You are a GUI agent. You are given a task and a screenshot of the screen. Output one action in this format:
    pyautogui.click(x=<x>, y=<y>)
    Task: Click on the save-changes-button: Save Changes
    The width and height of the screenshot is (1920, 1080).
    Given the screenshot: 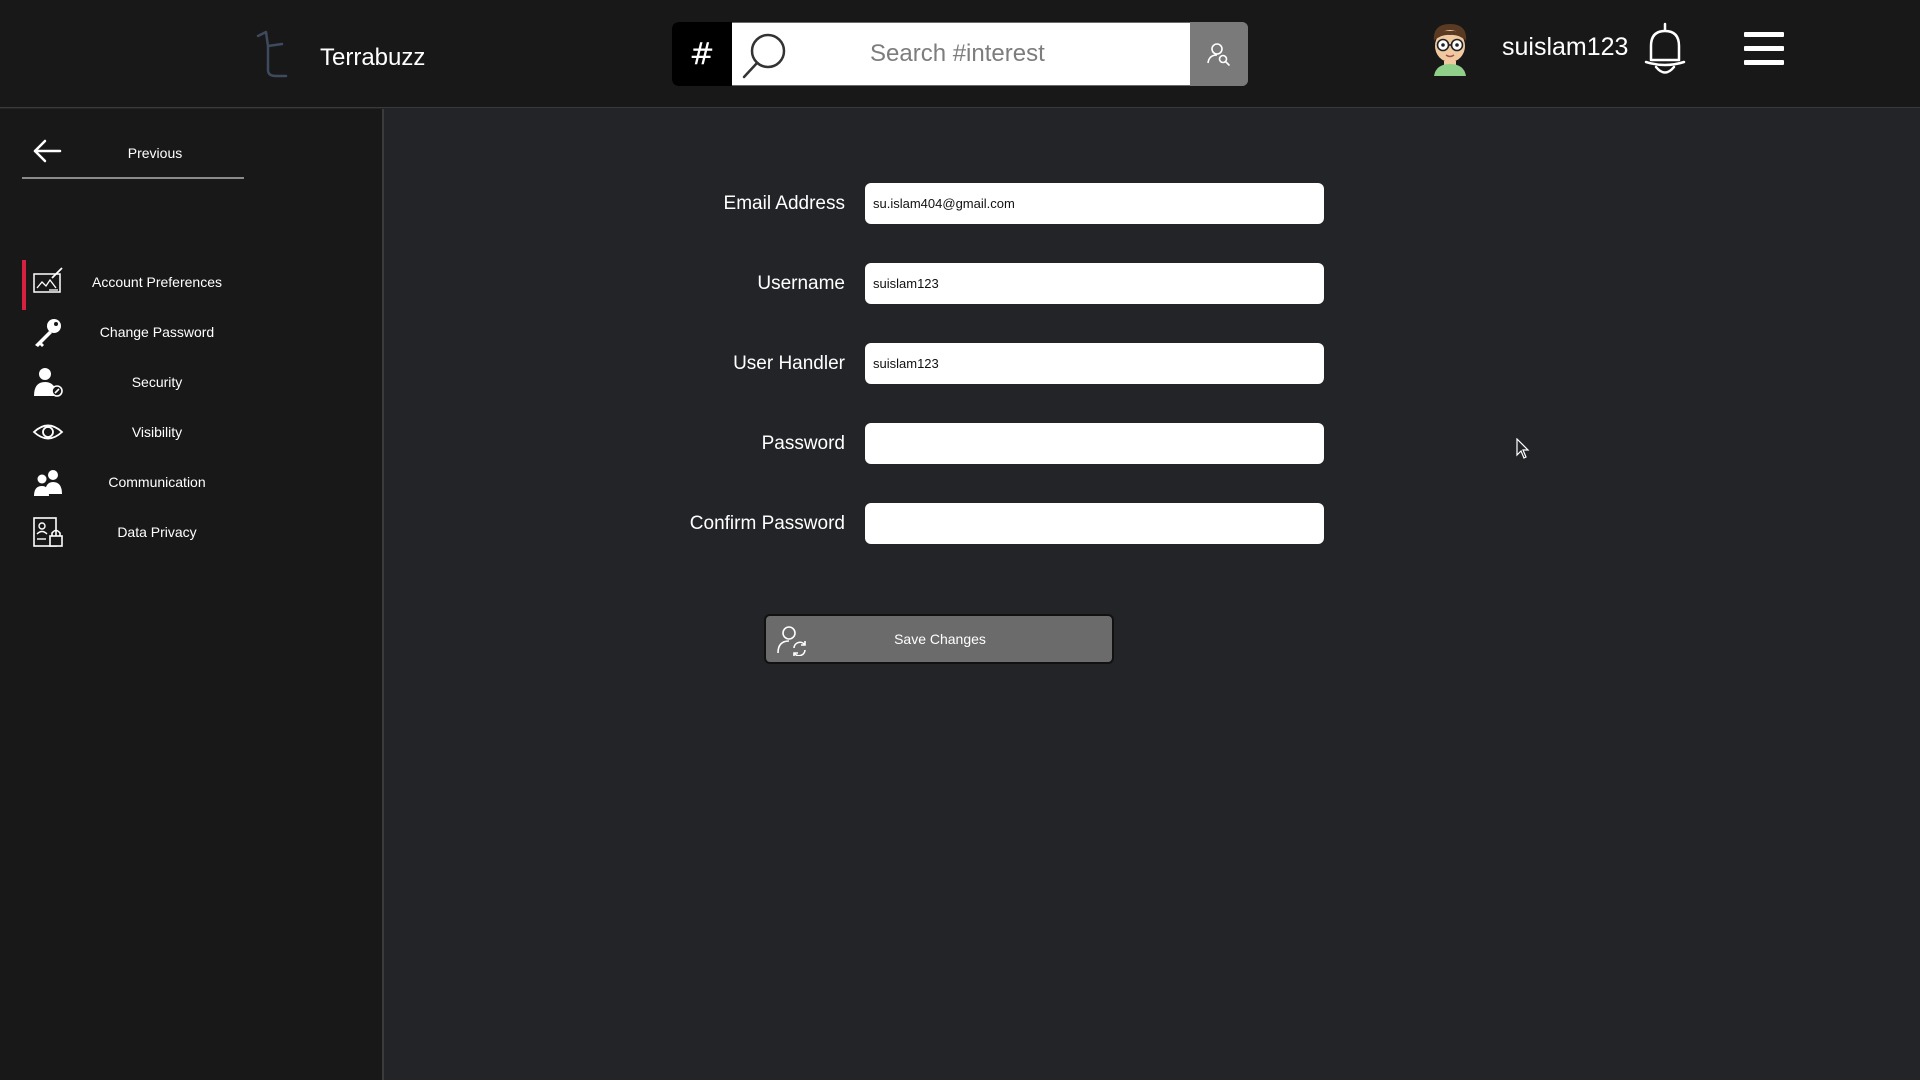 What is the action you would take?
    pyautogui.click(x=939, y=639)
    